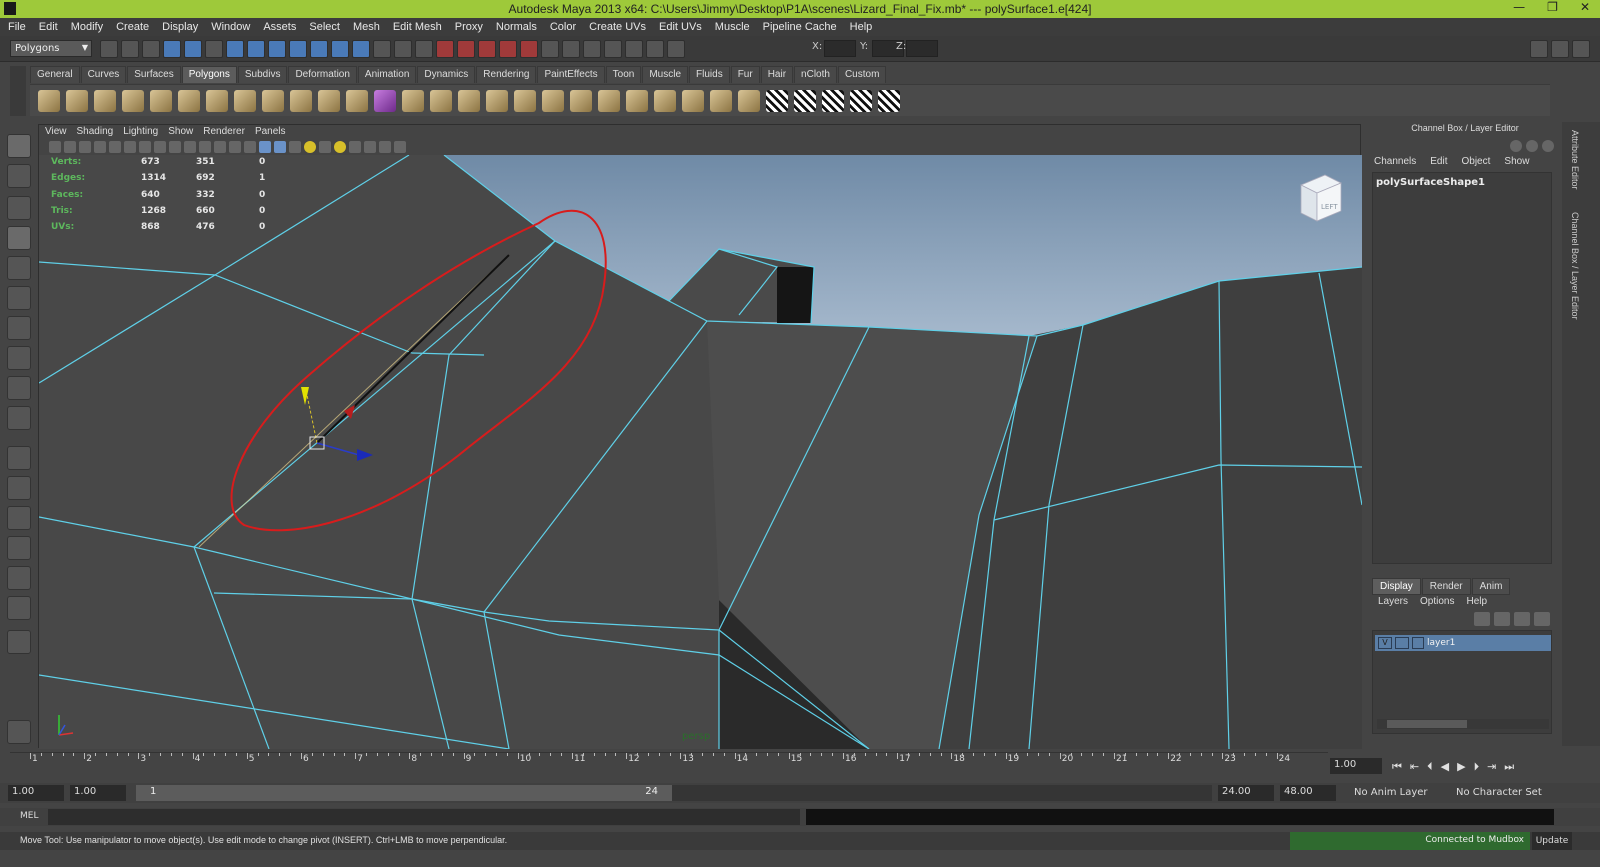 The image size is (1600, 867). Describe the element at coordinates (1430, 767) in the screenshot. I see `step-back-frame-icon: ⏴` at that location.